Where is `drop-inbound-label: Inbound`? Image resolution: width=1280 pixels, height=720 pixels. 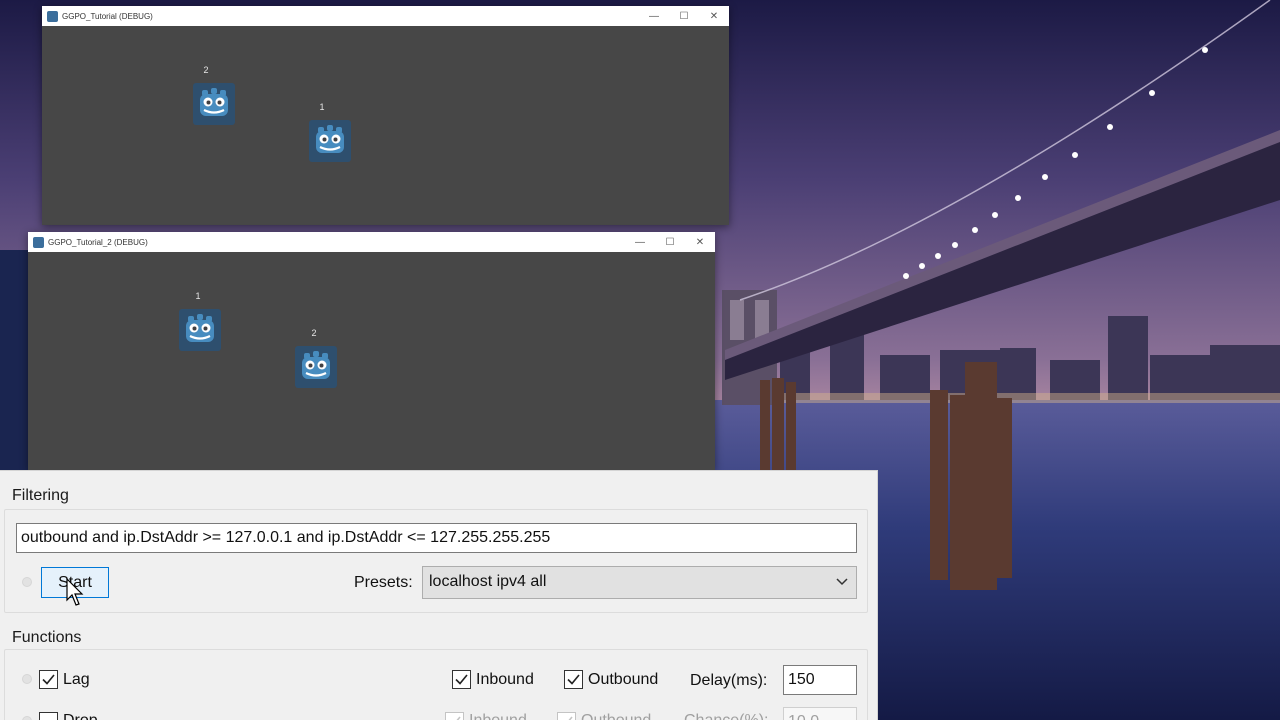
drop-inbound-label: Inbound is located at coordinates (498, 716).